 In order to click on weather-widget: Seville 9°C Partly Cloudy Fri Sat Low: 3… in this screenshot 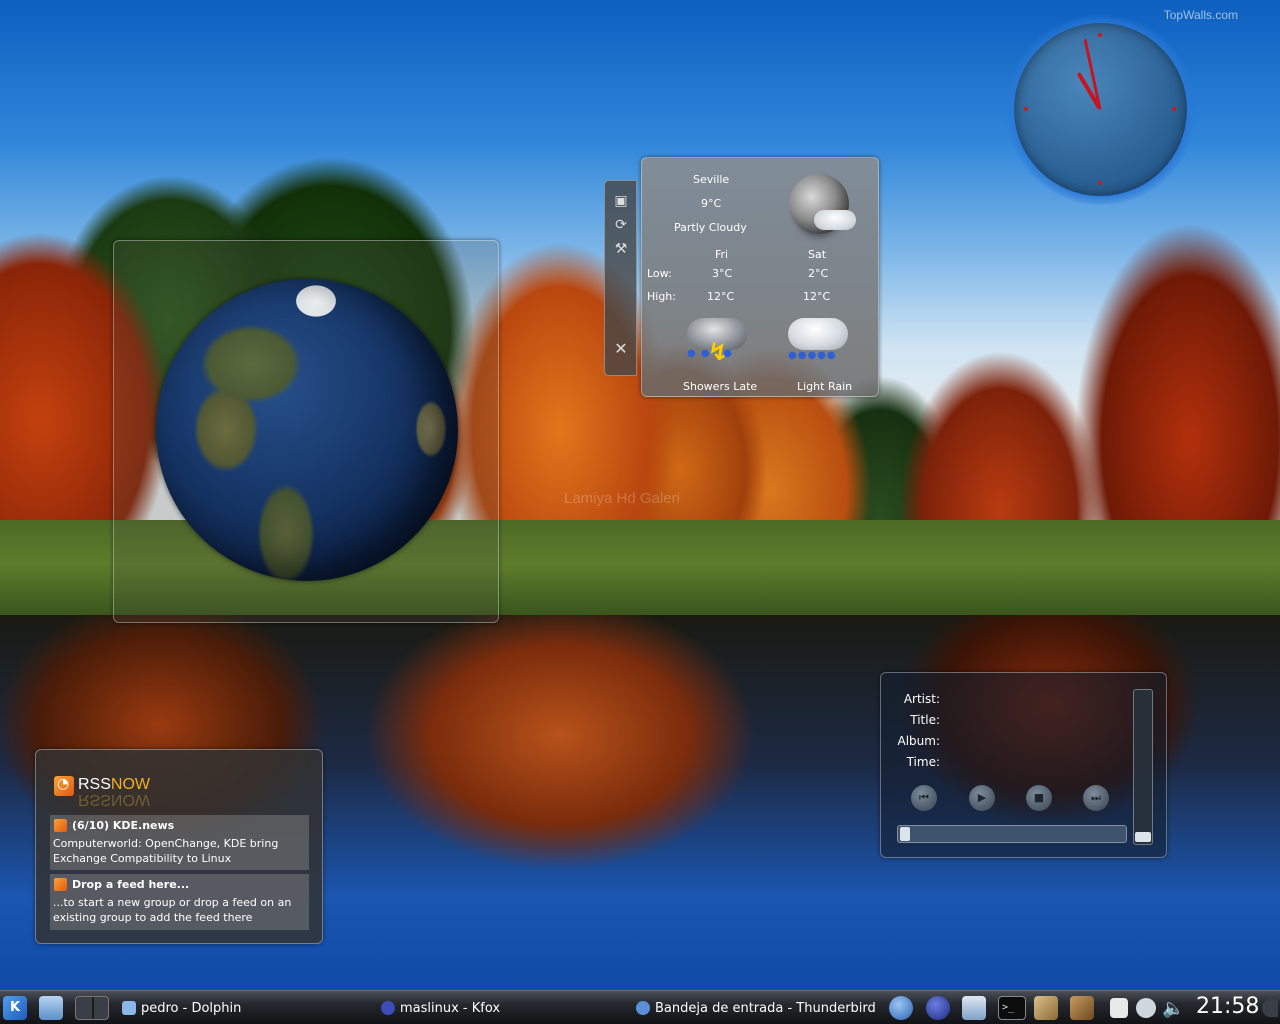, I will do `click(760, 277)`.